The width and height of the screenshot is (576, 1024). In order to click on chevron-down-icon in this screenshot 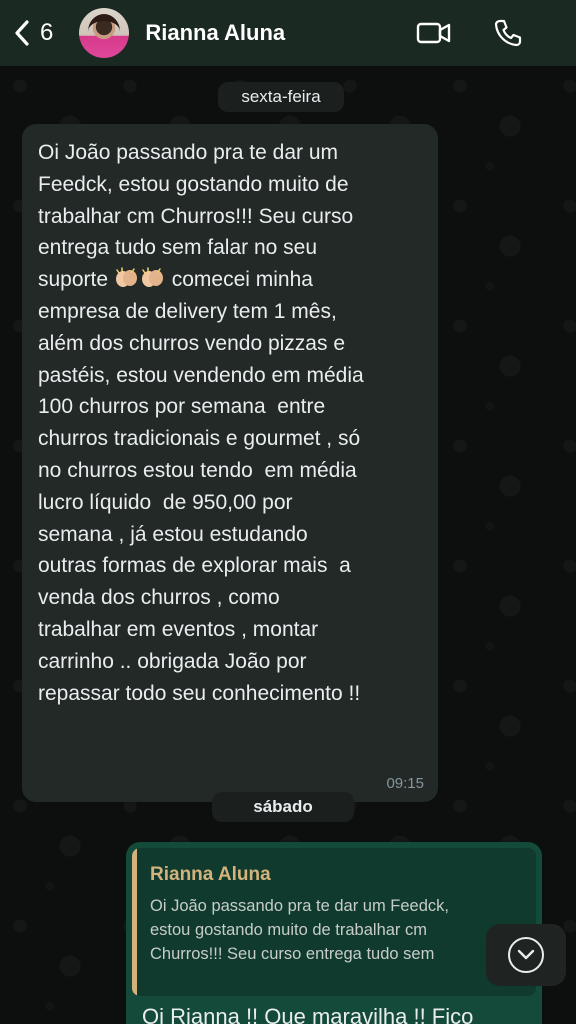, I will do `click(526, 954)`.